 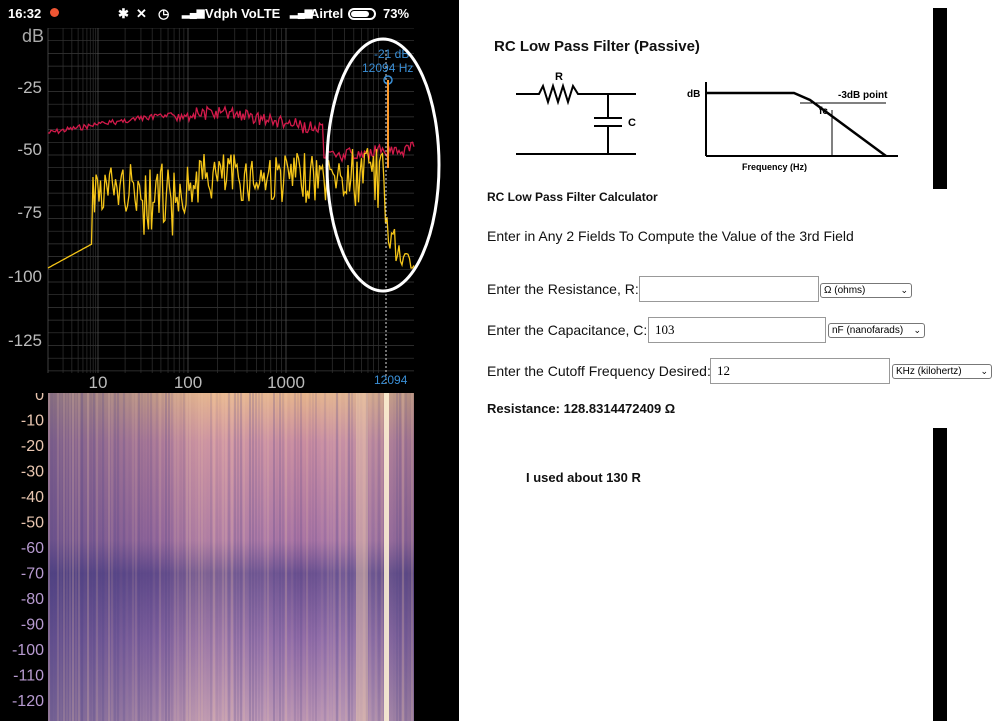 What do you see at coordinates (231, 134) in the screenshot?
I see `spectrum-red-trace` at bounding box center [231, 134].